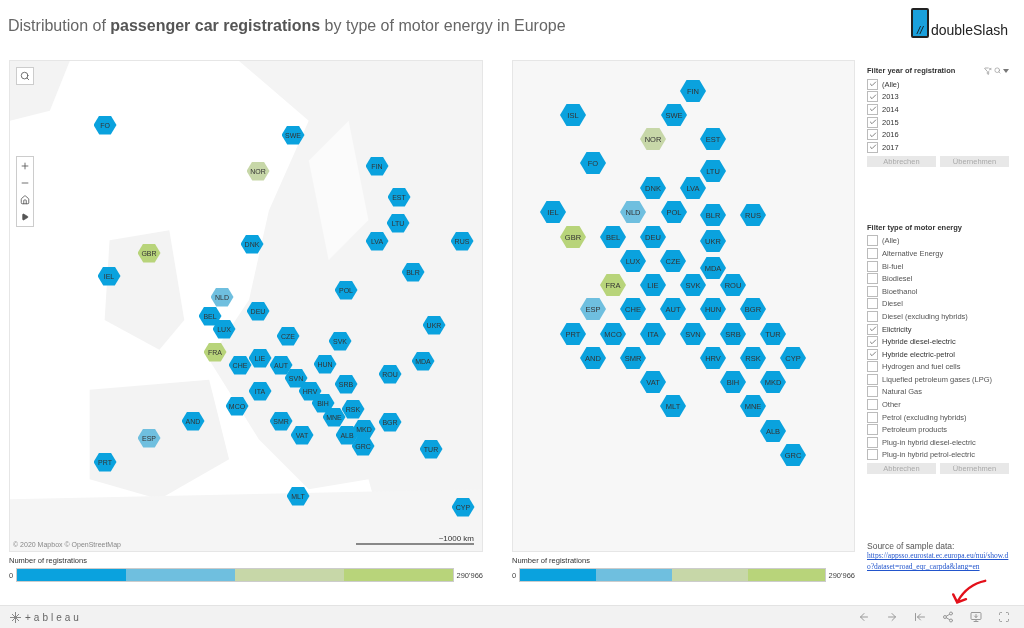  Describe the element at coordinates (1006, 70) in the screenshot. I see `caret-icon` at that location.